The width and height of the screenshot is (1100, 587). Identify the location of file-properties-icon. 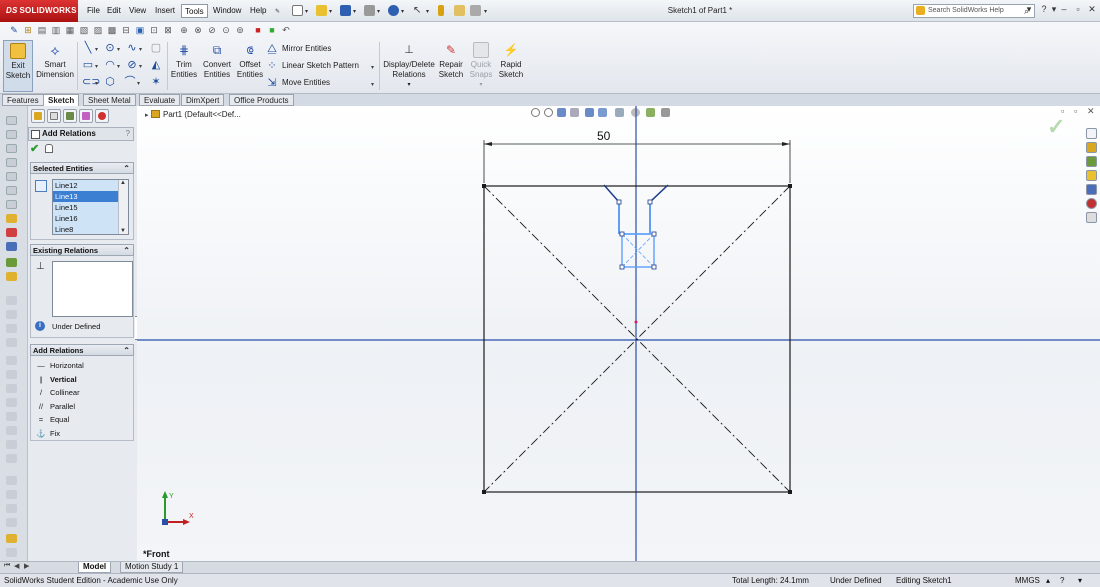
(459, 10).